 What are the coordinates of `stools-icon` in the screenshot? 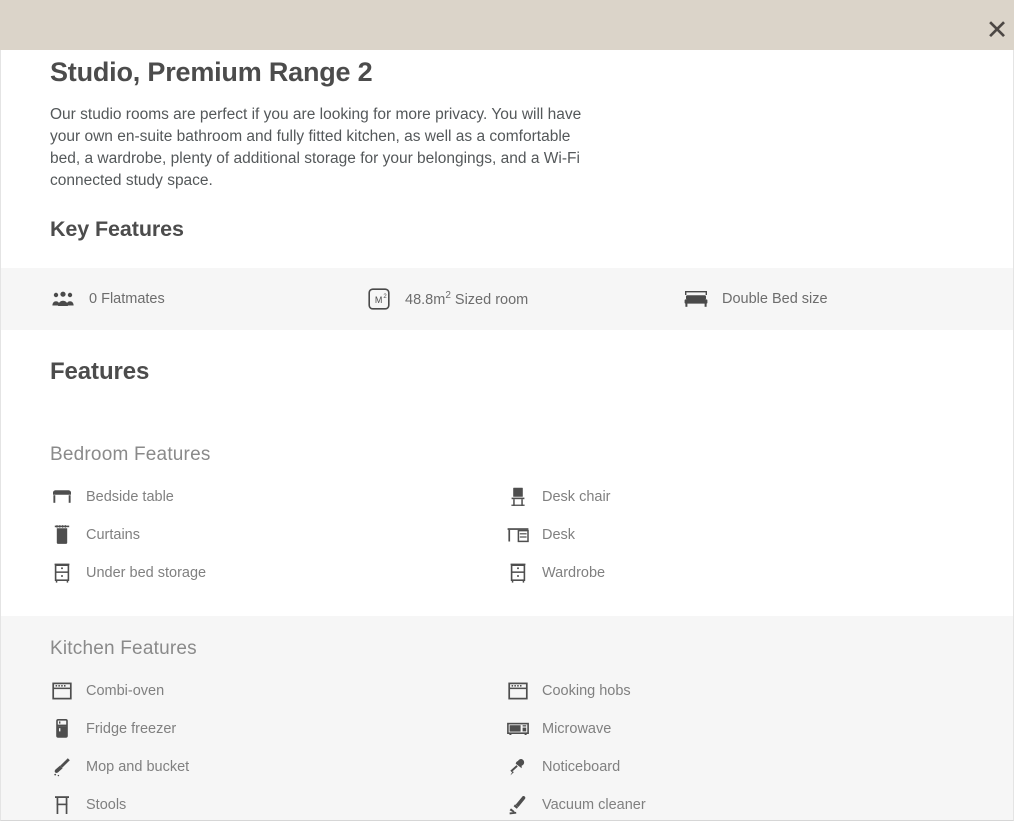 It's located at (62, 805).